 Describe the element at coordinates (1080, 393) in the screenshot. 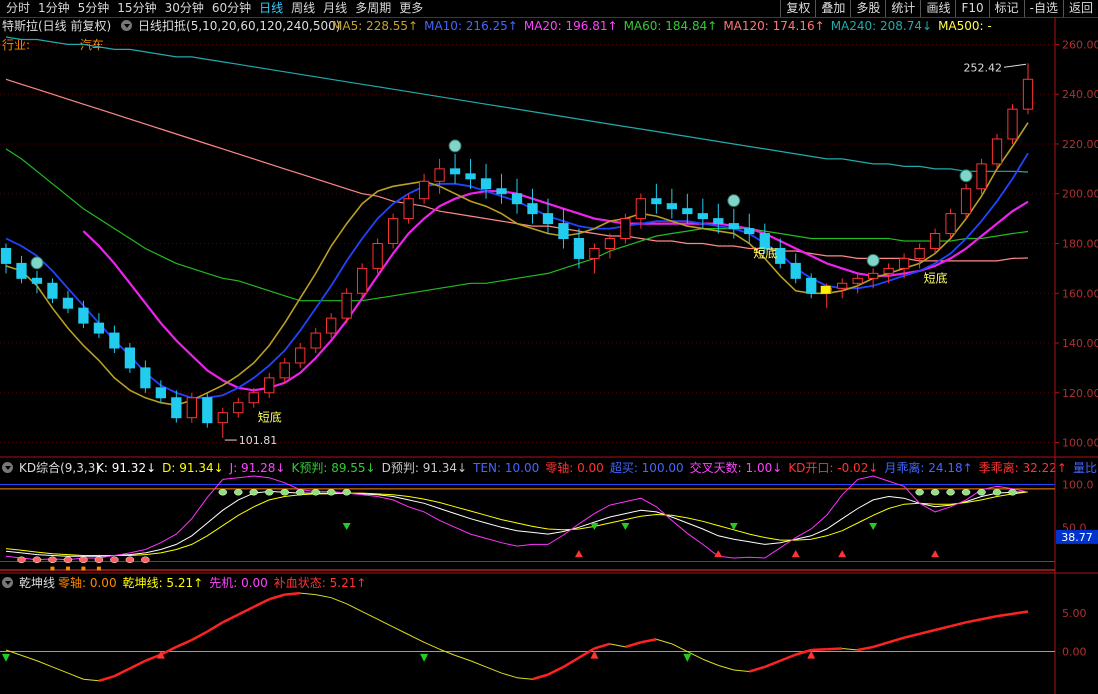

I see `y-tick-label-7: 120.00` at that location.